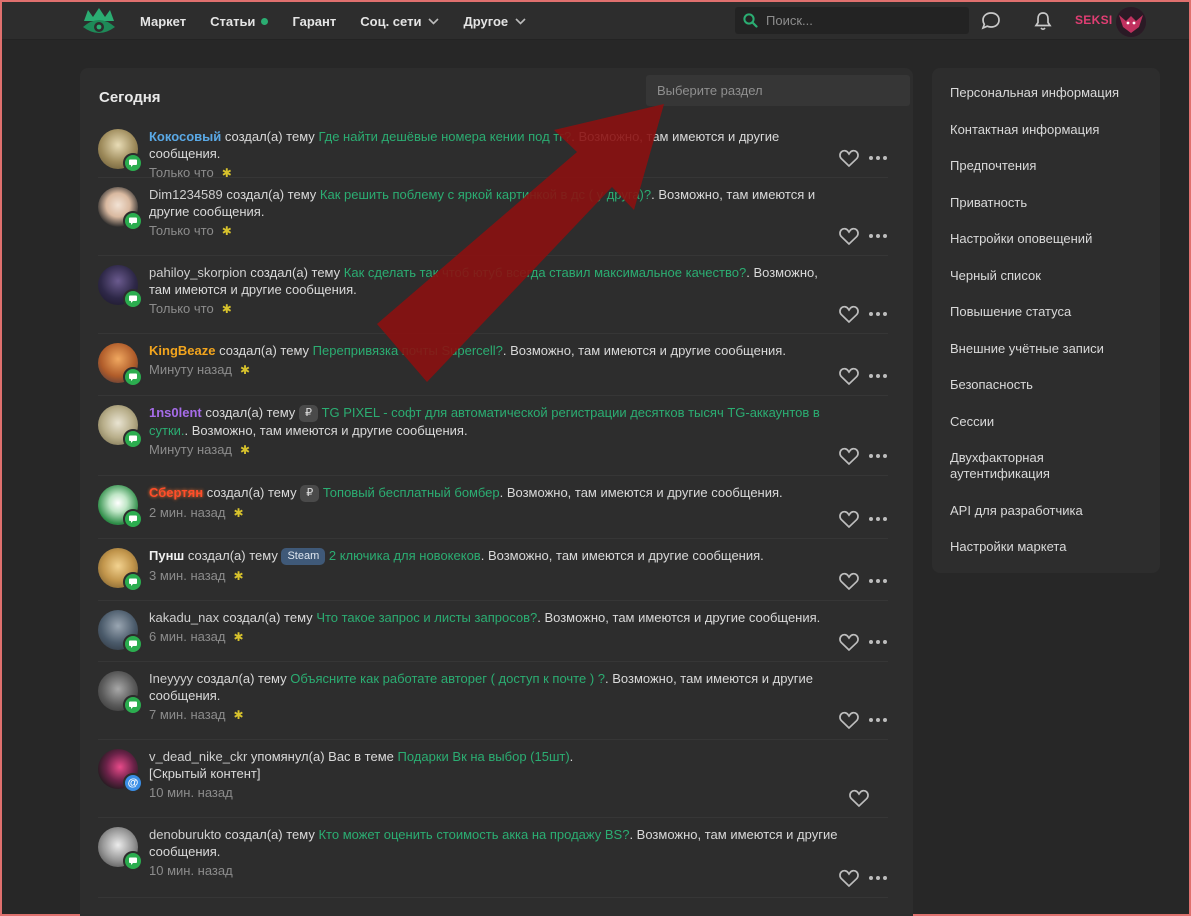 Image resolution: width=1191 pixels, height=916 pixels. I want to click on timestamp: Минуту назад, so click(191, 449).